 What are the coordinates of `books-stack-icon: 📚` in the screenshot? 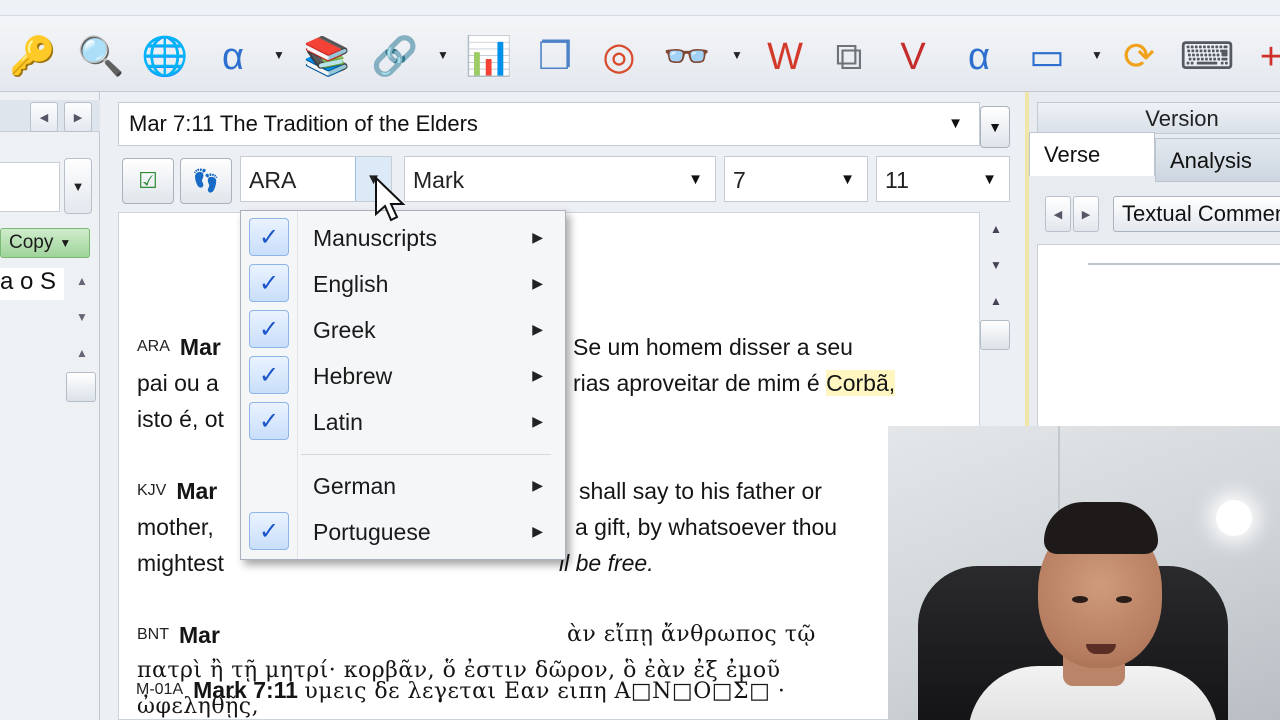 It's located at (327, 57).